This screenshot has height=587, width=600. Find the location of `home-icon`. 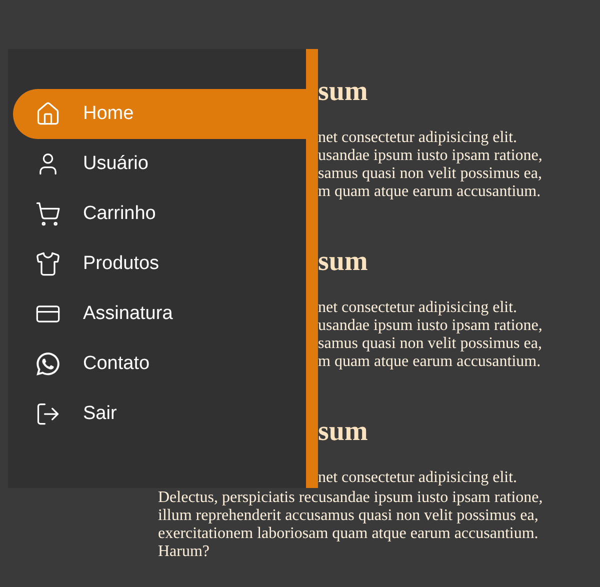

home-icon is located at coordinates (48, 114).